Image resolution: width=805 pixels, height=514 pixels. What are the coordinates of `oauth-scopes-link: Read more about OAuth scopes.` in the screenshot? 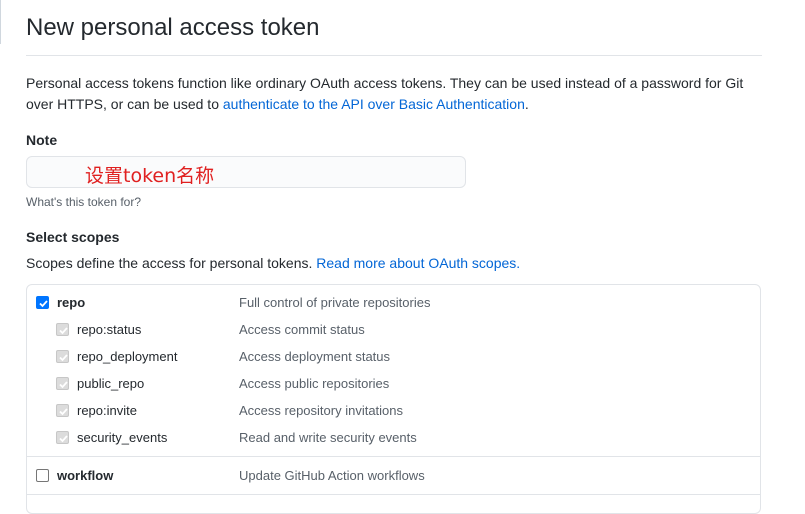 It's located at (418, 263).